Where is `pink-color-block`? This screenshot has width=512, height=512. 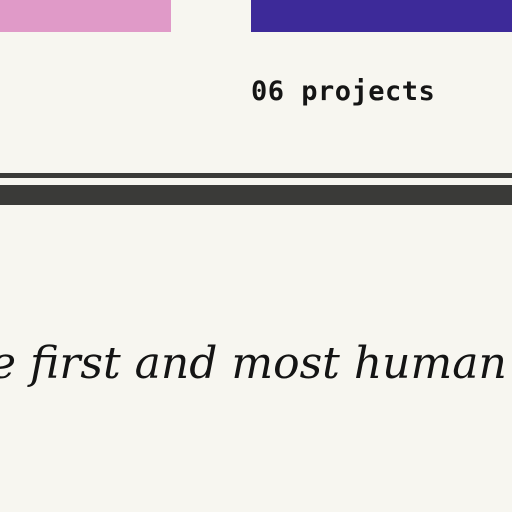 pink-color-block is located at coordinates (85, 16).